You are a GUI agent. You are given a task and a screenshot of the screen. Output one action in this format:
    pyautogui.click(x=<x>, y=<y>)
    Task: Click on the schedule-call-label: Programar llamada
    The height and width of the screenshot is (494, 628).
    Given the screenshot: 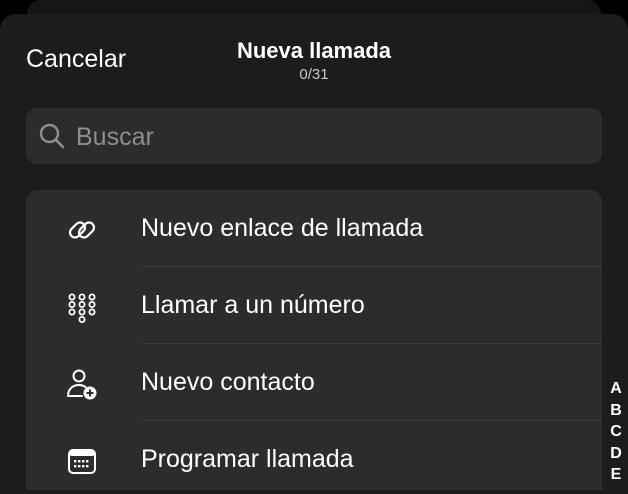 What is the action you would take?
    pyautogui.click(x=247, y=459)
    